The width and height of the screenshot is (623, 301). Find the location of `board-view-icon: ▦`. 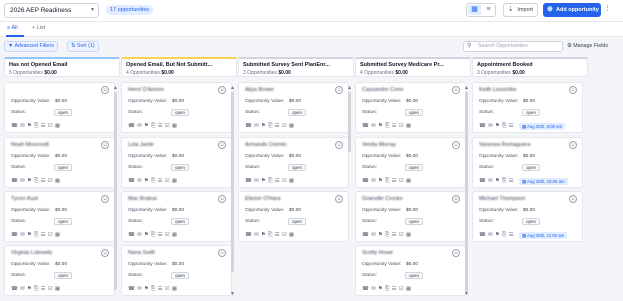

board-view-icon: ▦ is located at coordinates (474, 10).